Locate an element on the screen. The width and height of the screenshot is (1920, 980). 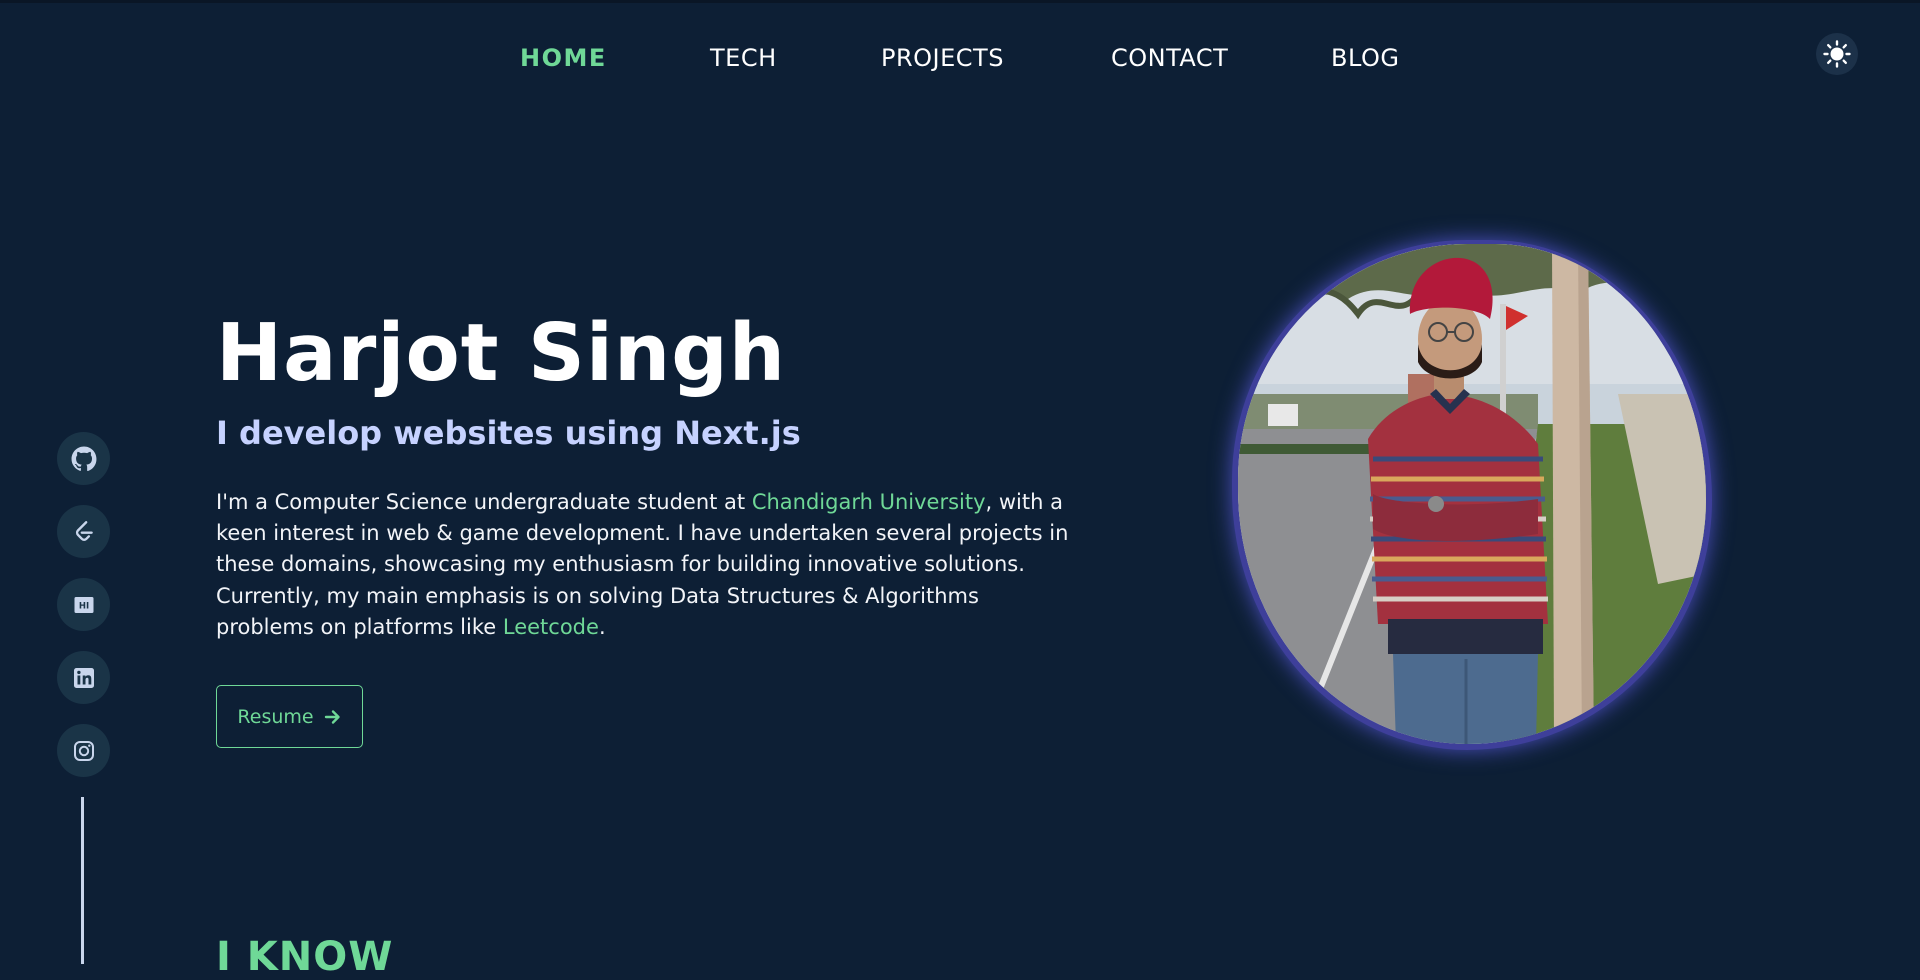
resume-label: Resume is located at coordinates (275, 716).